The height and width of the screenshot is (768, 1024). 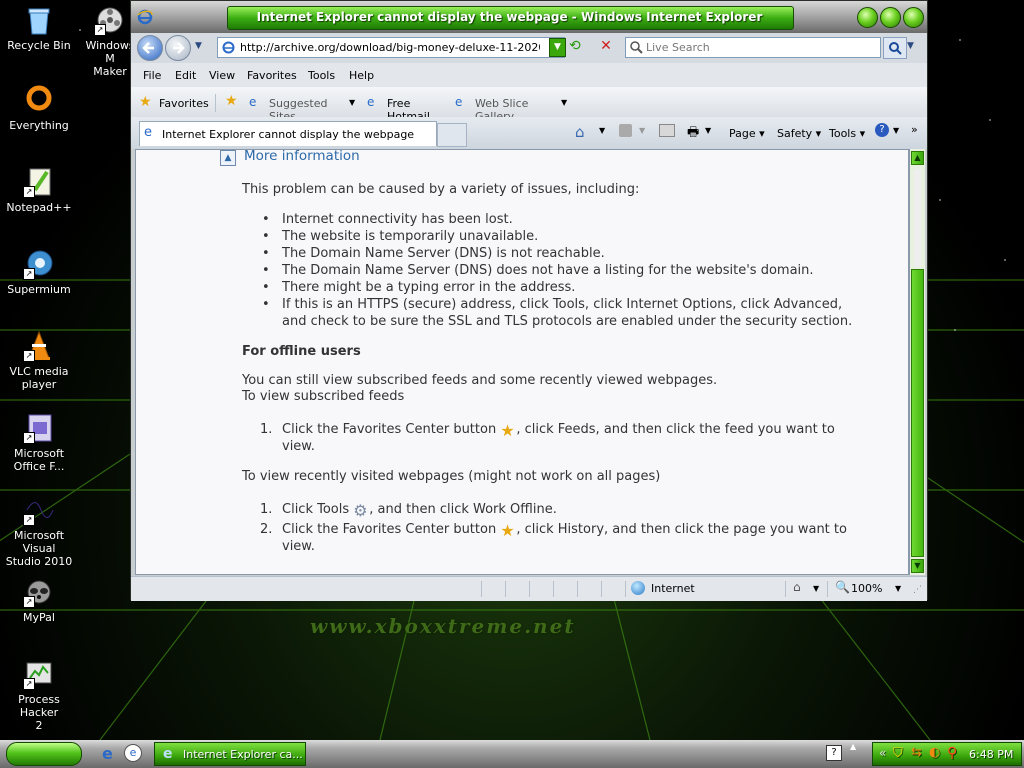 What do you see at coordinates (409, 109) in the screenshot?
I see `free-hotmail-link: e Free Hotmail` at bounding box center [409, 109].